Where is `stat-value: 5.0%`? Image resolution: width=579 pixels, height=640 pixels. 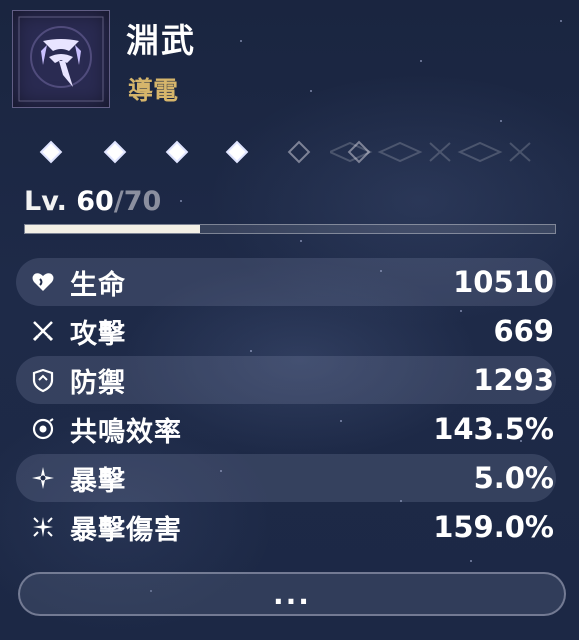
stat-value: 5.0% is located at coordinates (513, 478).